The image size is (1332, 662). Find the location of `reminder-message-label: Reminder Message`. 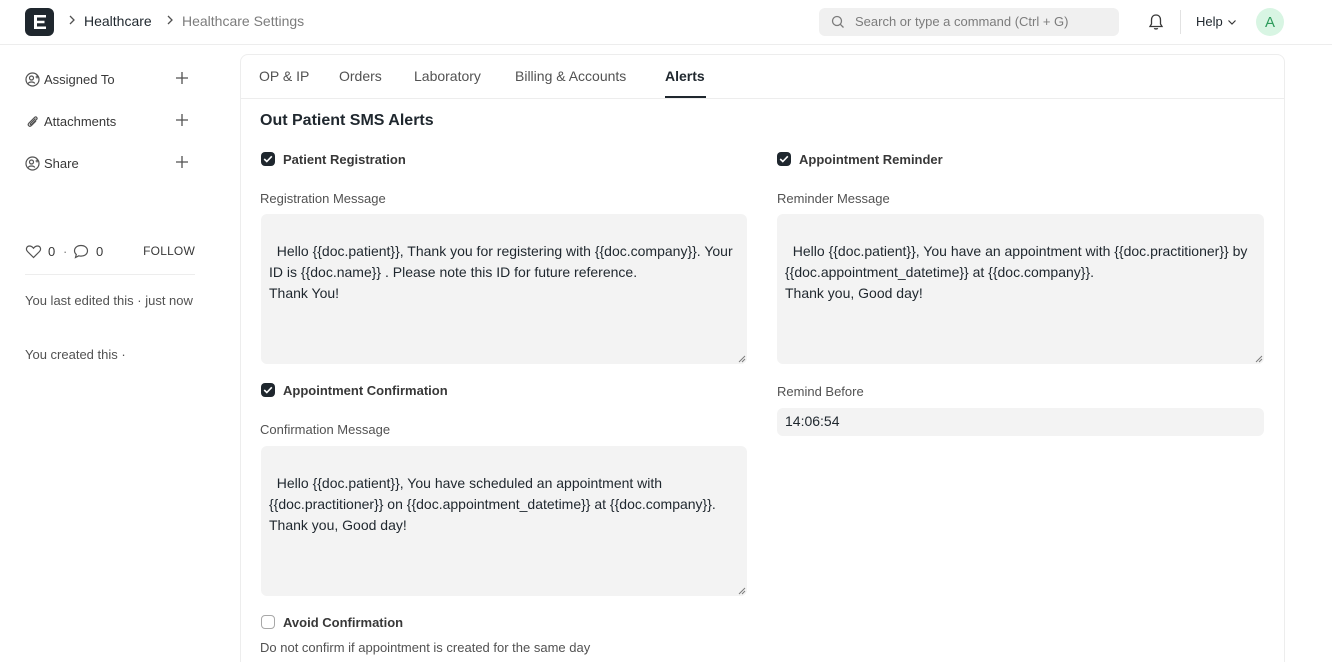

reminder-message-label: Reminder Message is located at coordinates (833, 198).